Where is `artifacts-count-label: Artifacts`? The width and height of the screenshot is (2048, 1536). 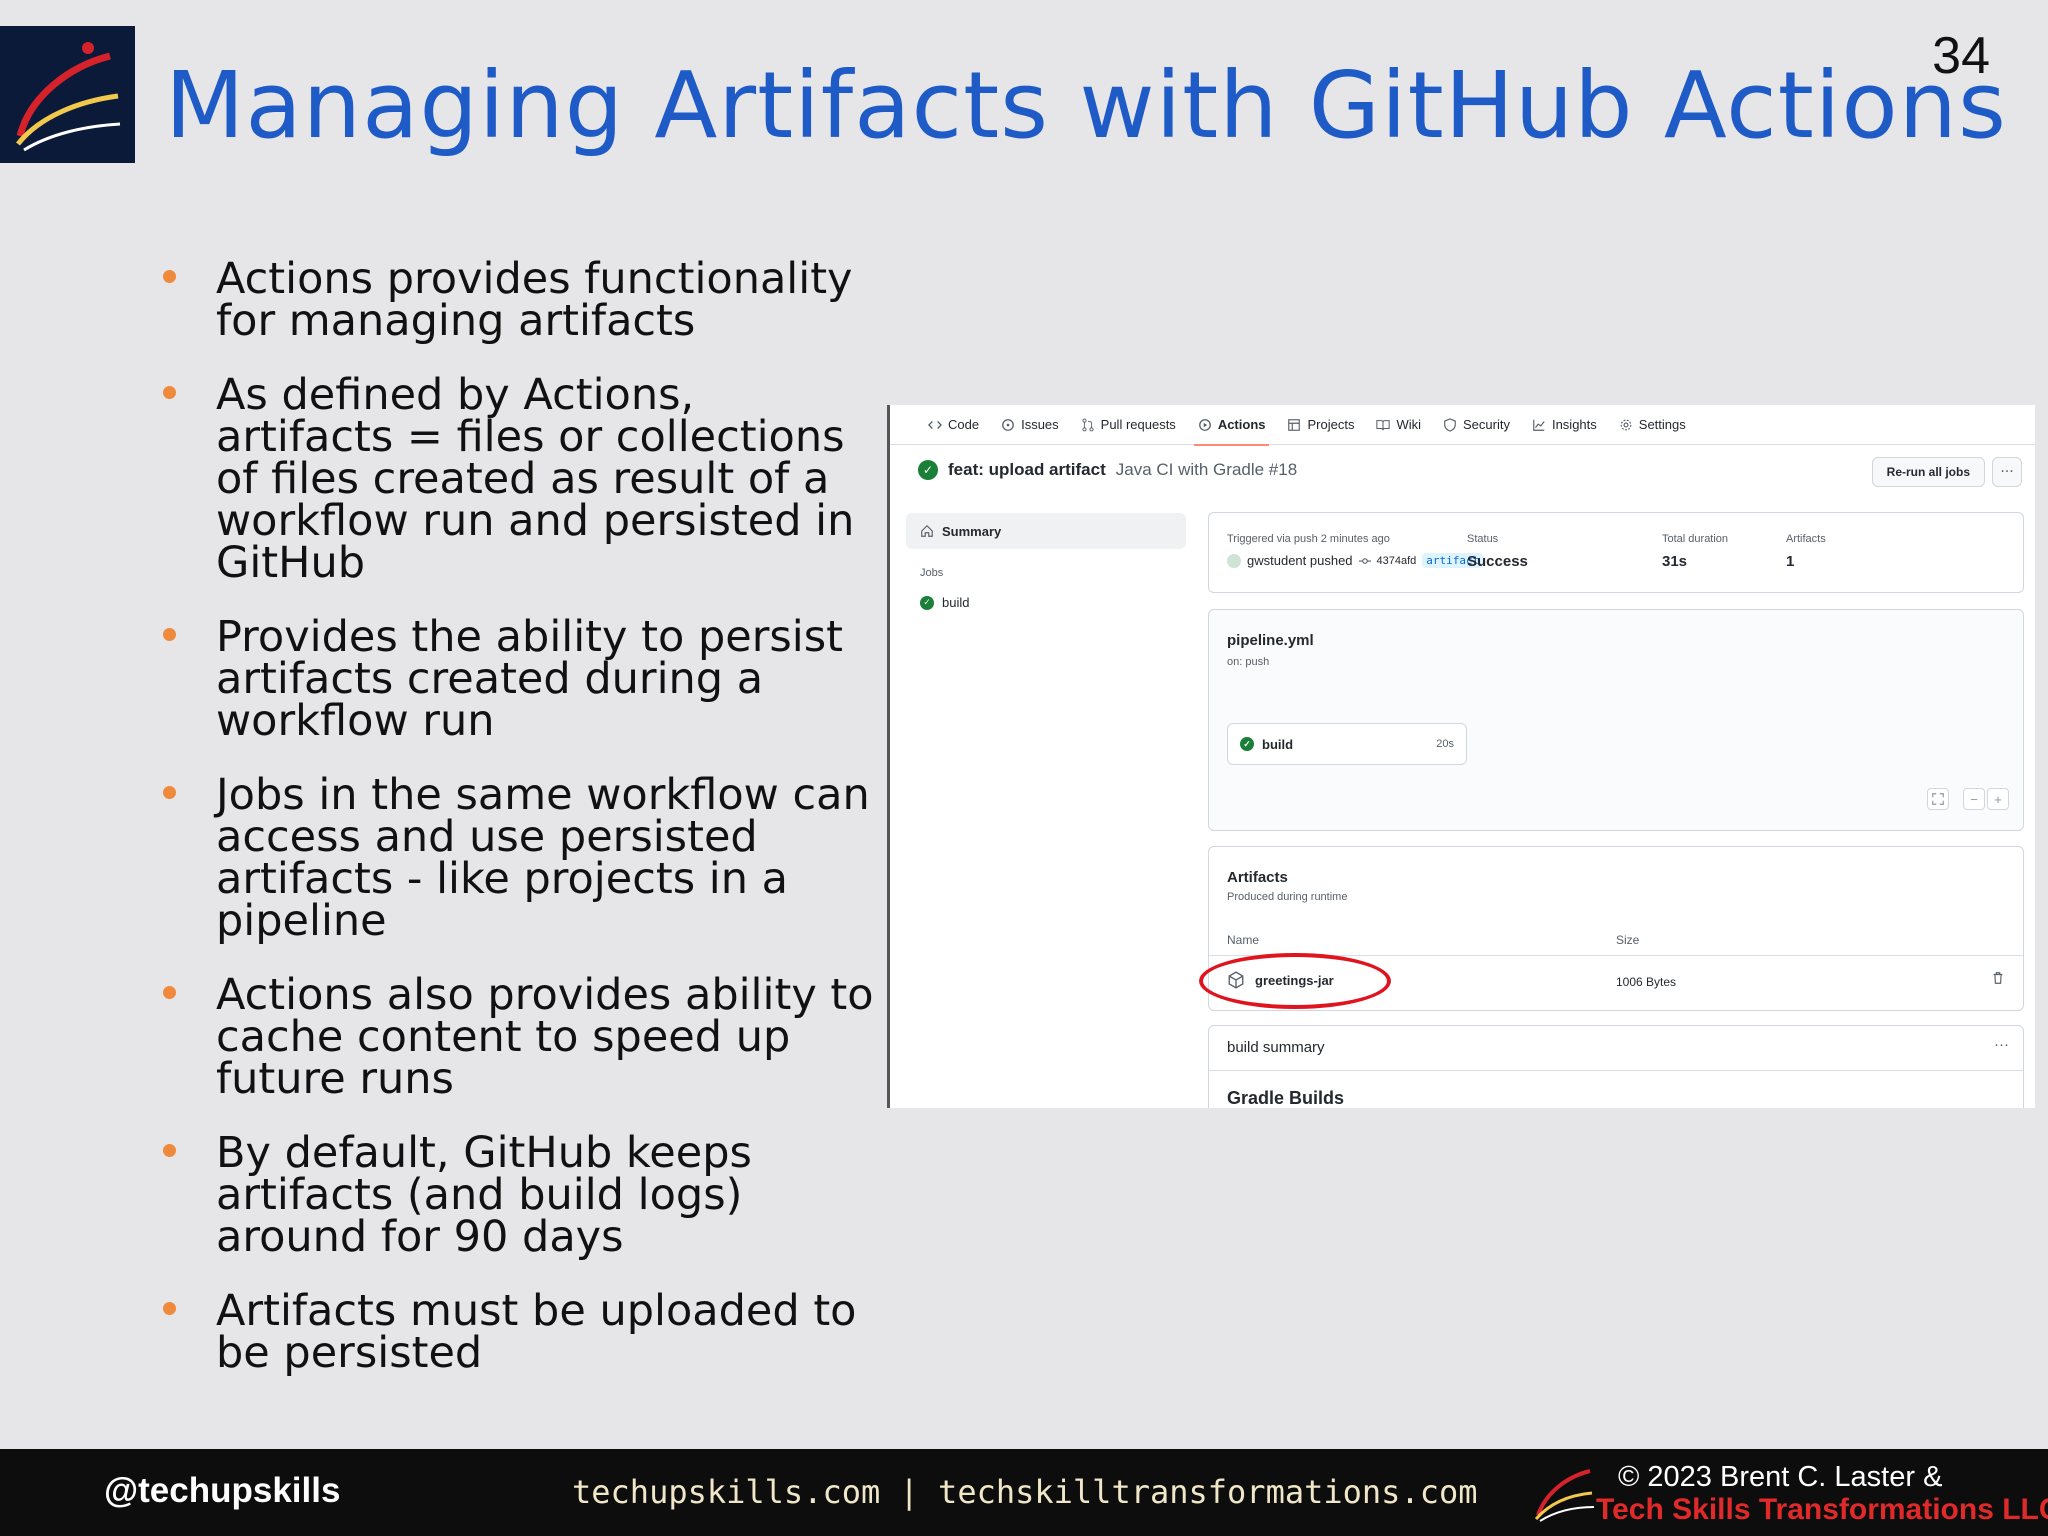 artifacts-count-label: Artifacts is located at coordinates (1806, 539).